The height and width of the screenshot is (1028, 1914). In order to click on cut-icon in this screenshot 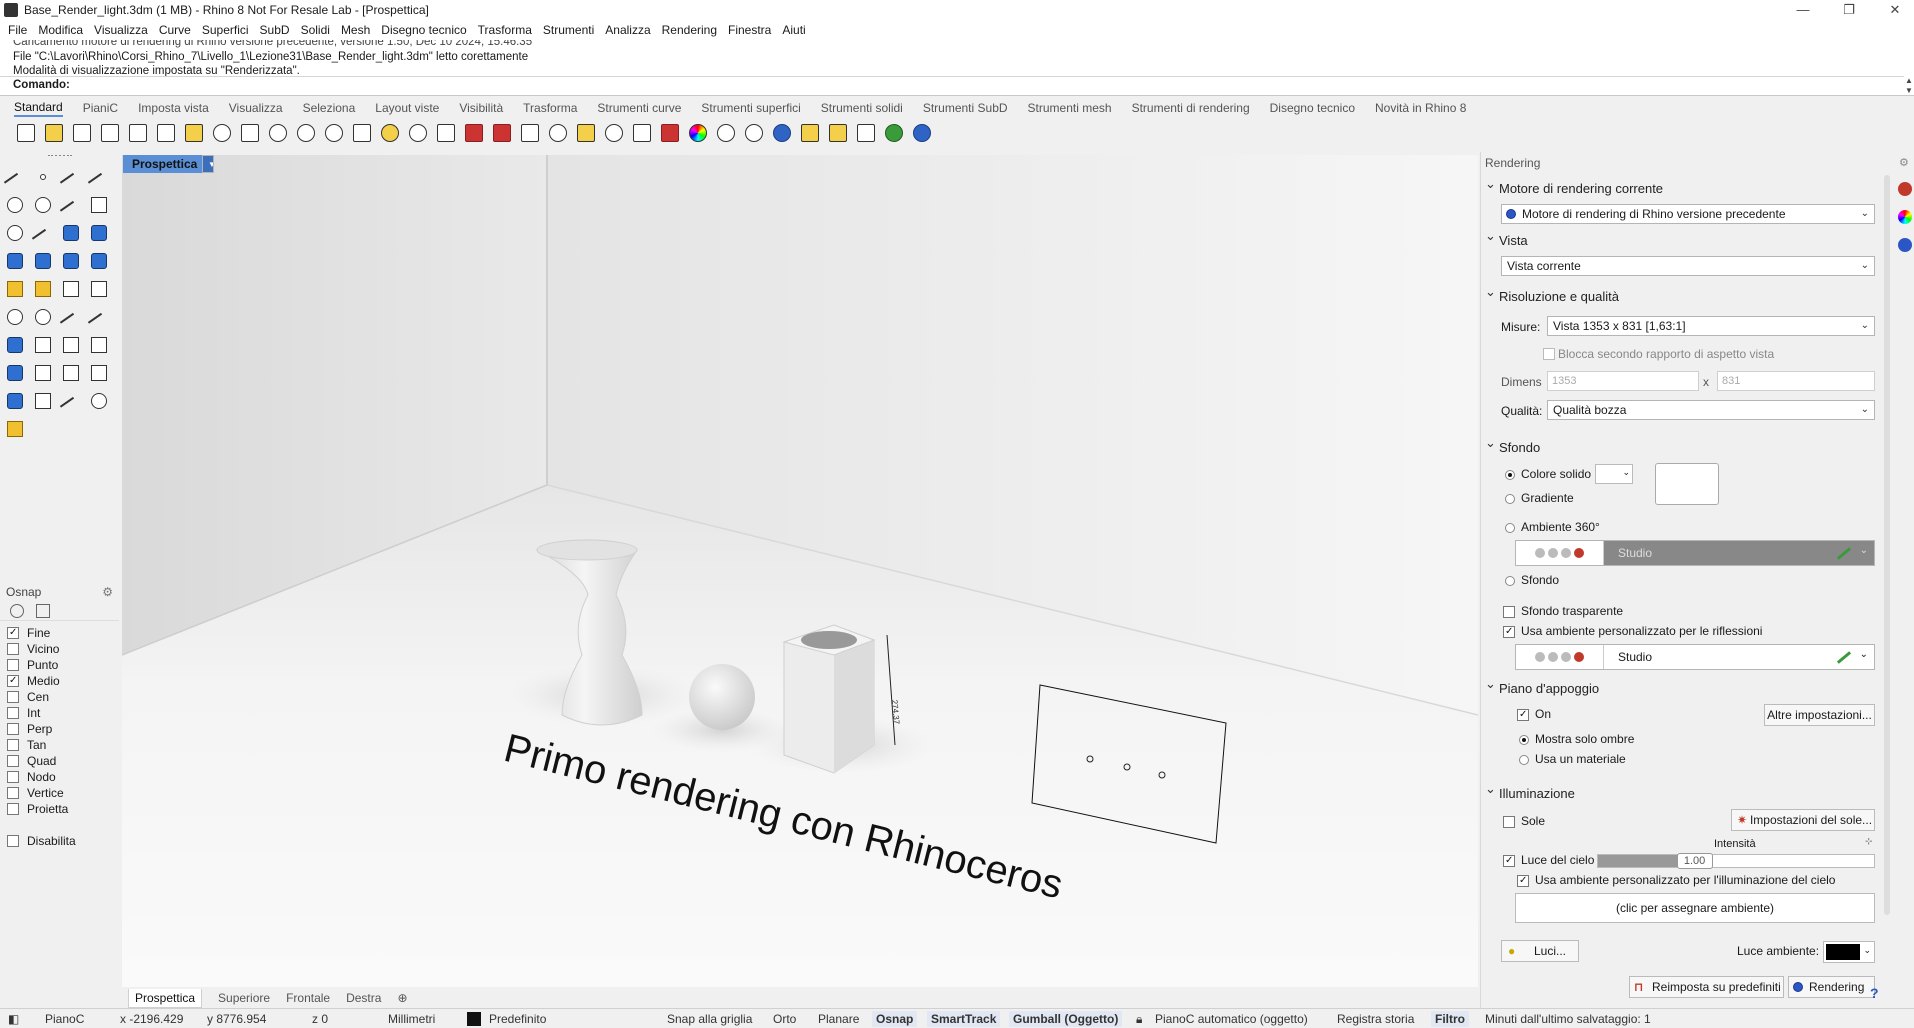, I will do `click(474, 133)`.